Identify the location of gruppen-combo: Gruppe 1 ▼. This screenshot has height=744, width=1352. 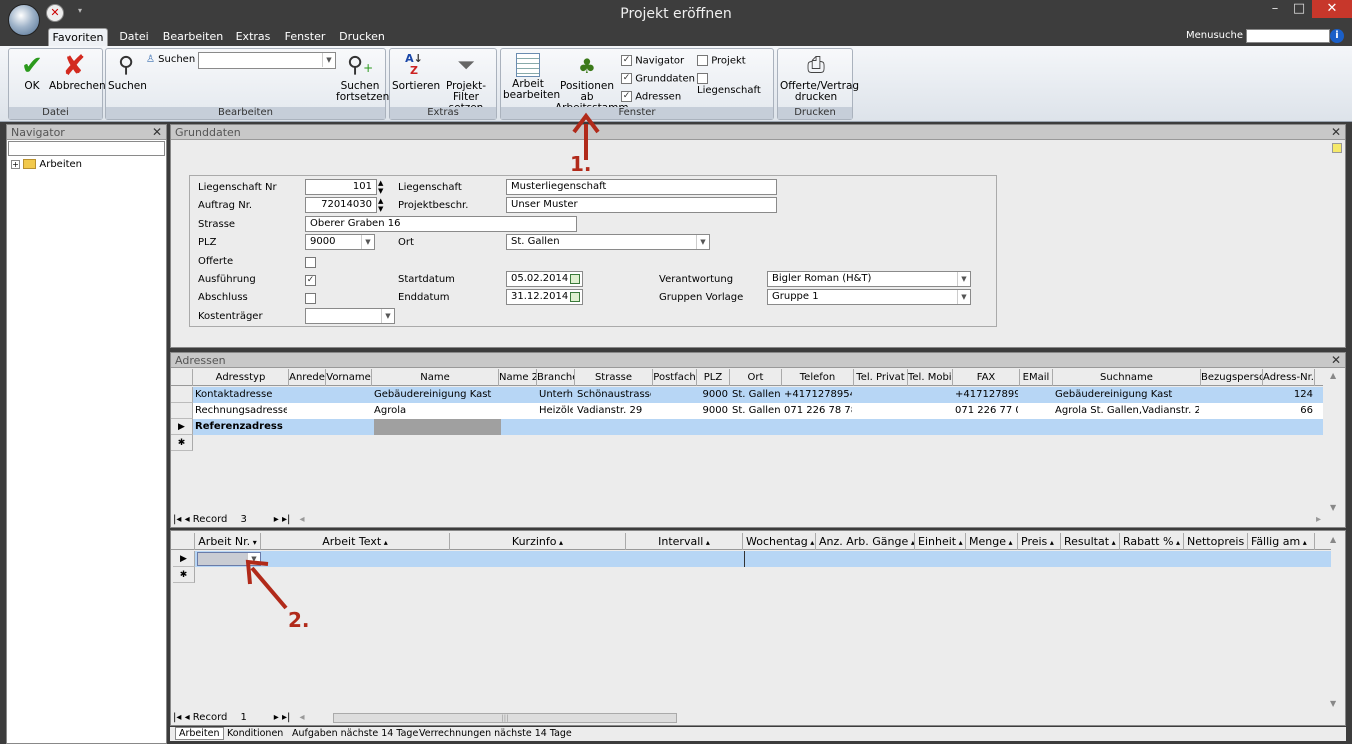
(869, 297).